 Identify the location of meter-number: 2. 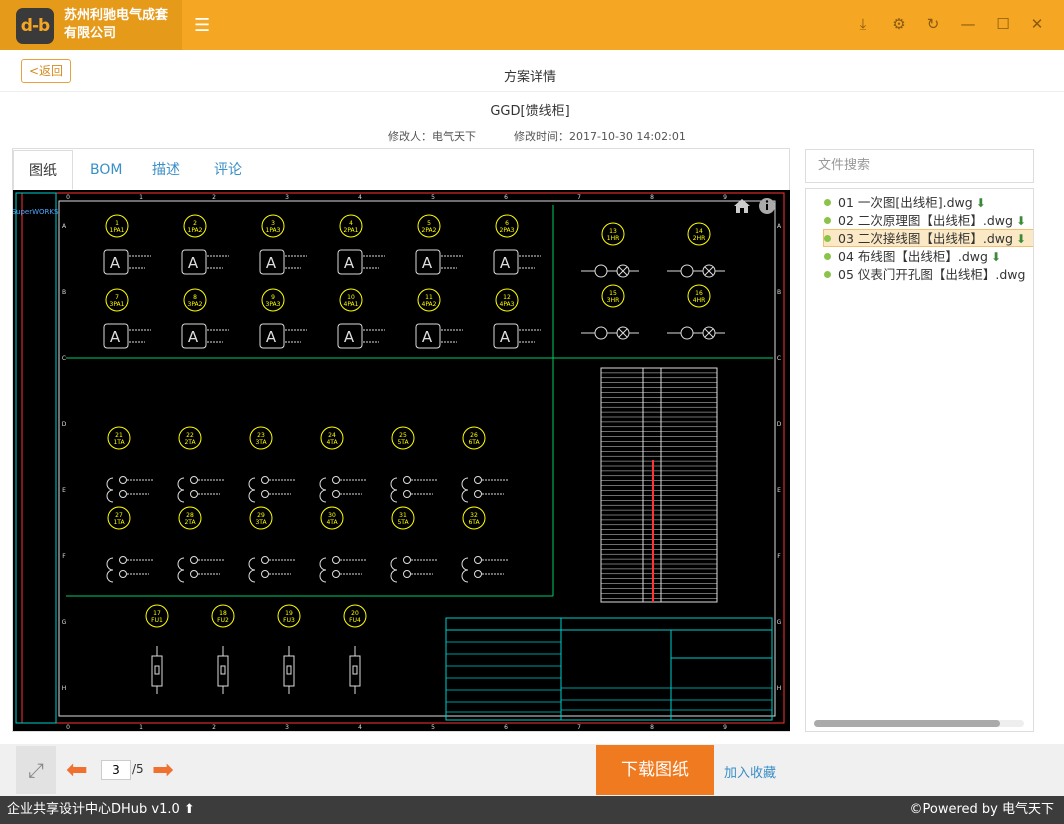
(195, 223).